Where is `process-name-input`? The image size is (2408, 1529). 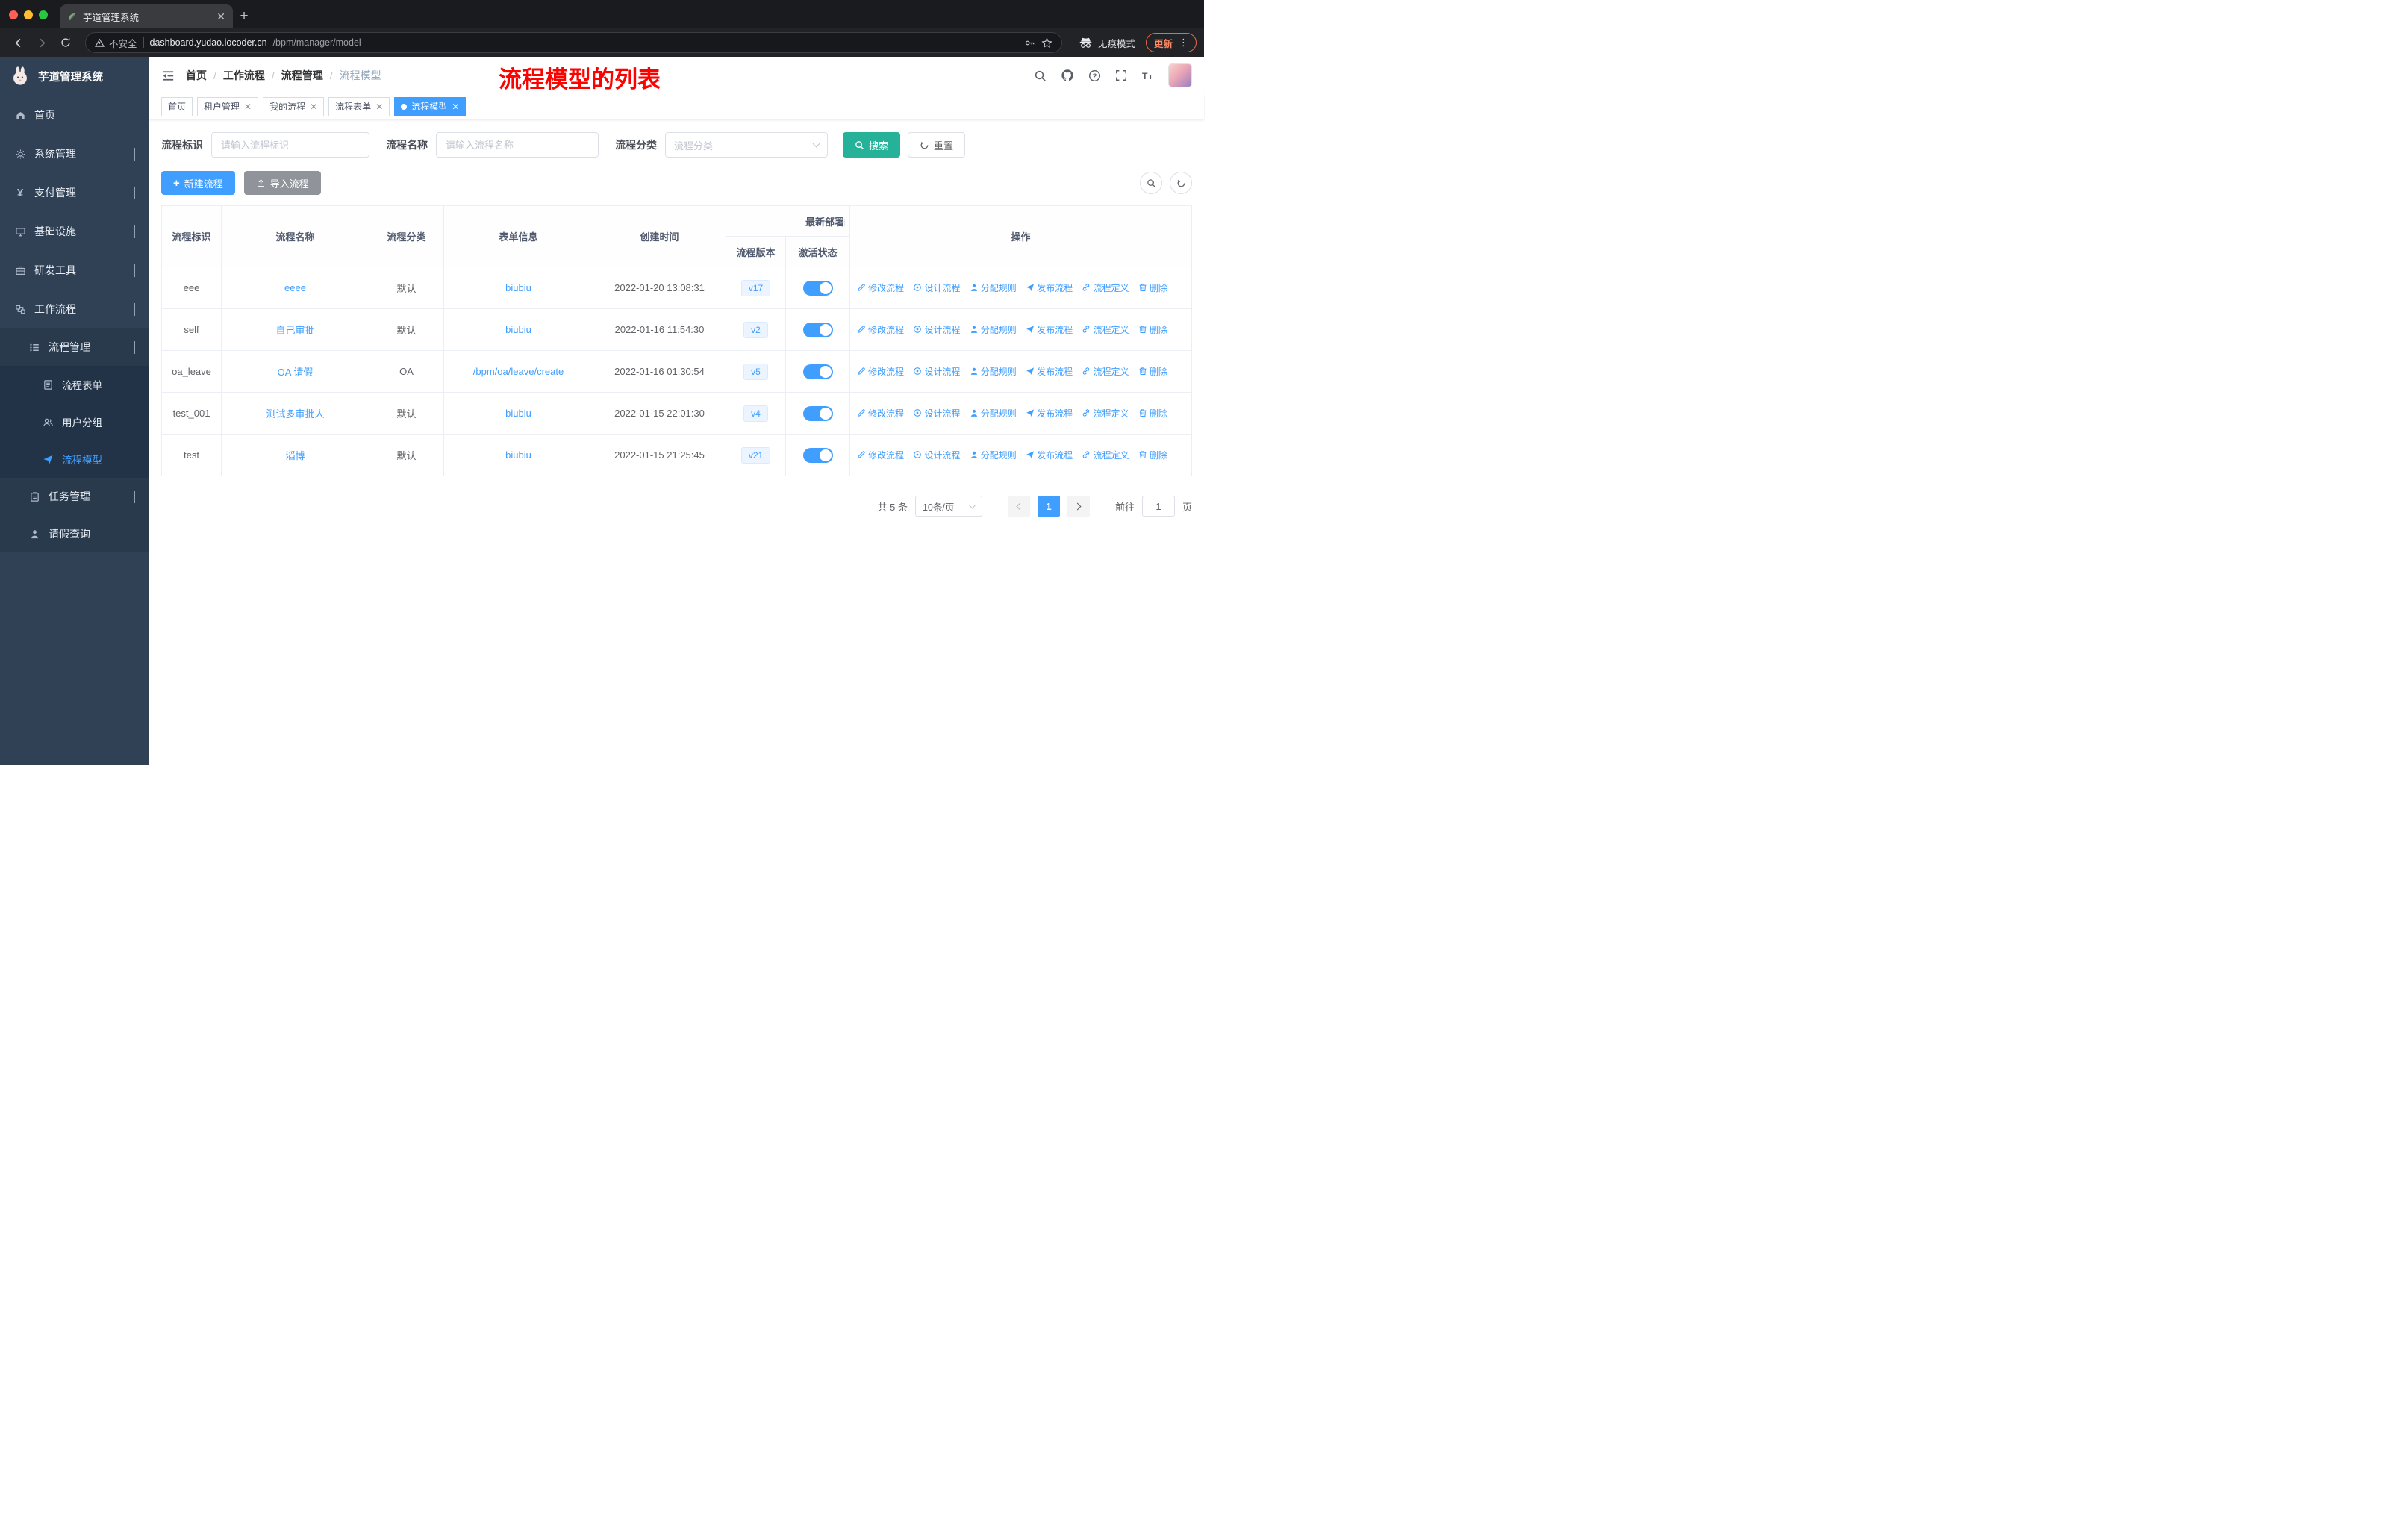 process-name-input is located at coordinates (517, 145).